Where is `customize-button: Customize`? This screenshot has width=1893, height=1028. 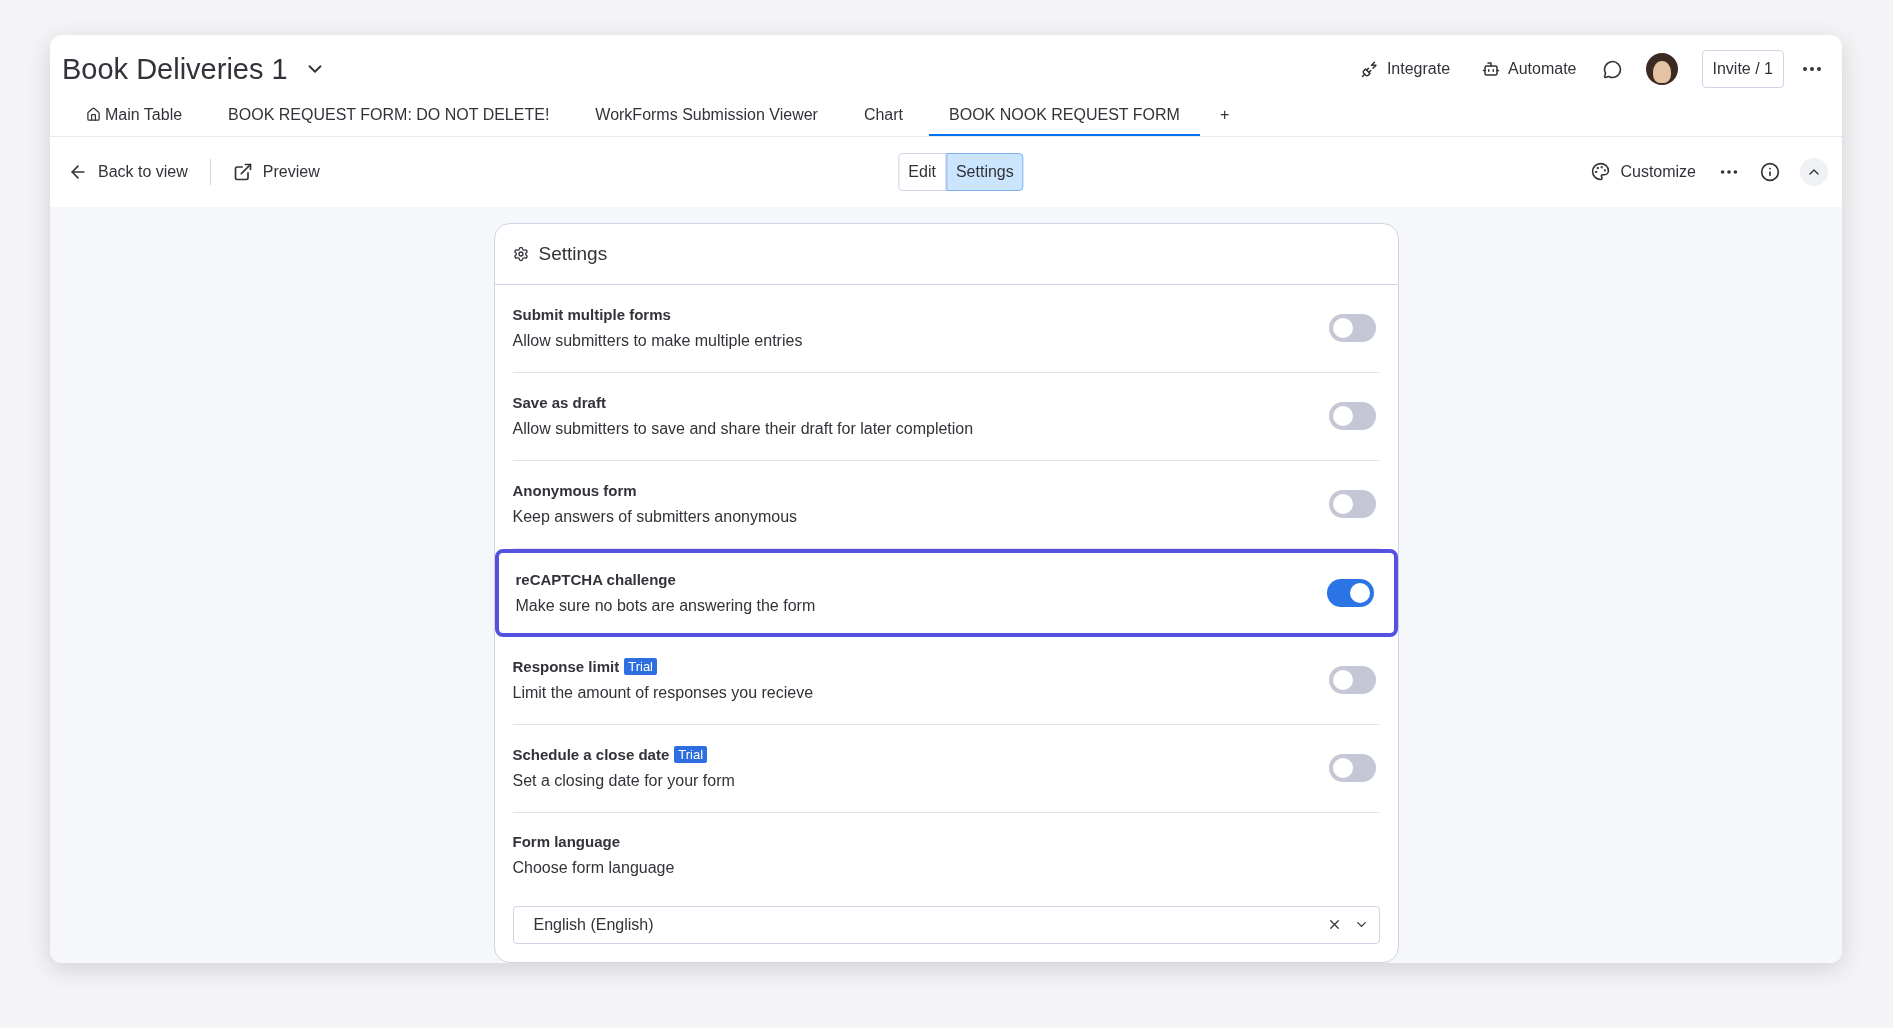 customize-button: Customize is located at coordinates (1643, 172).